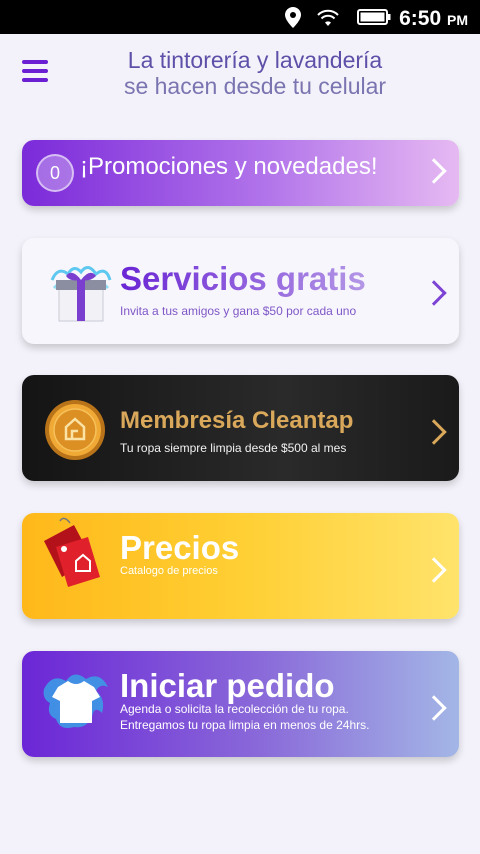 This screenshot has width=480, height=854. Describe the element at coordinates (180, 547) in the screenshot. I see `prices-title: Precios` at that location.